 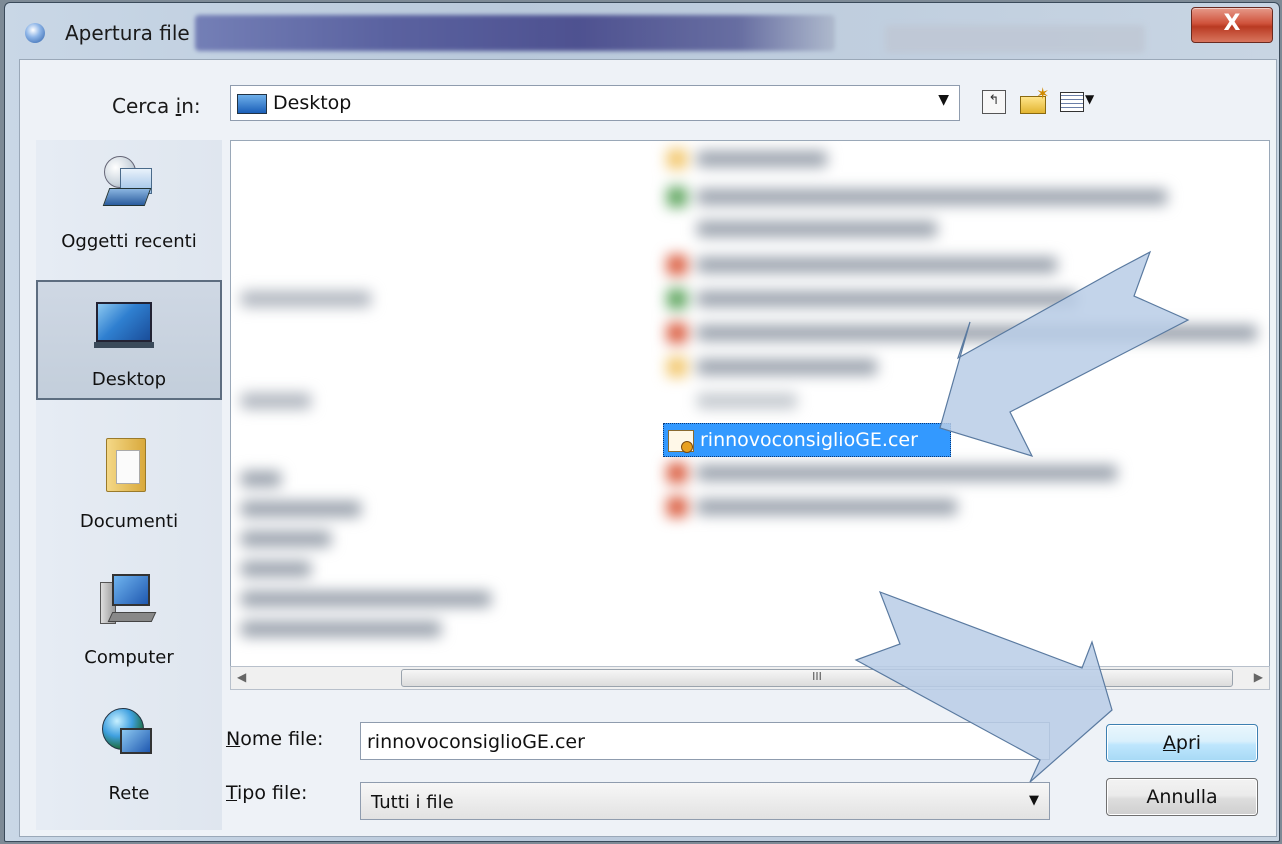 I want to click on filetype-value: Tutti i file, so click(x=412, y=802).